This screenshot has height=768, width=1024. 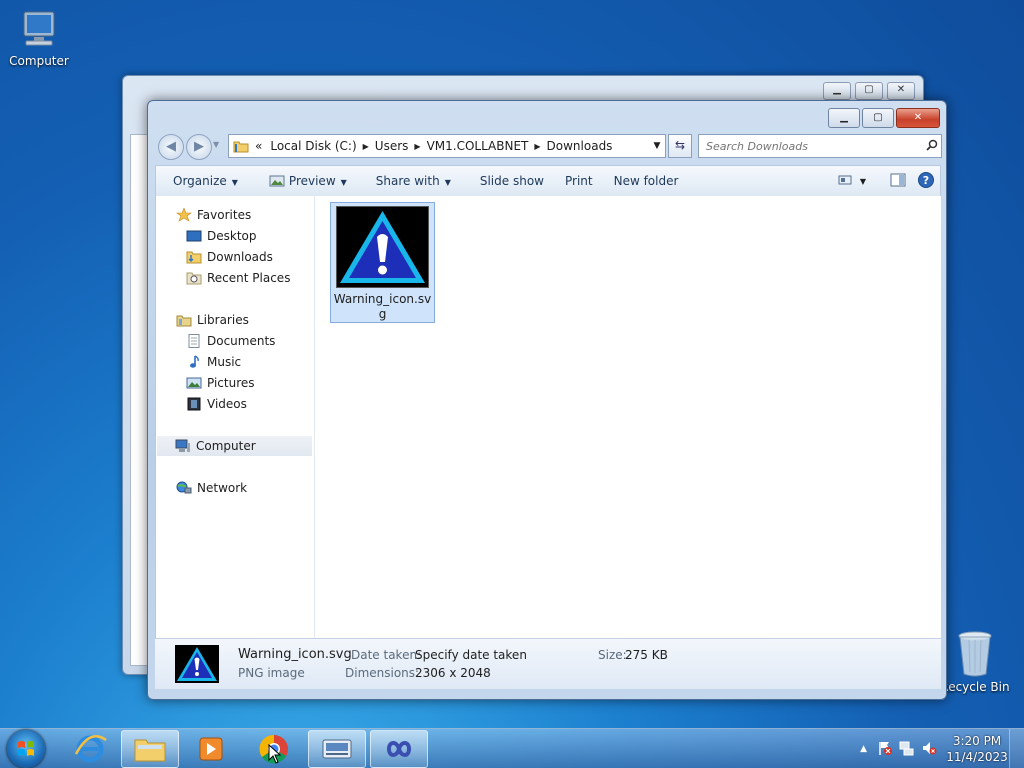 What do you see at coordinates (975, 662) in the screenshot?
I see `desktop-icon-recycle-bin: Recycle Bin` at bounding box center [975, 662].